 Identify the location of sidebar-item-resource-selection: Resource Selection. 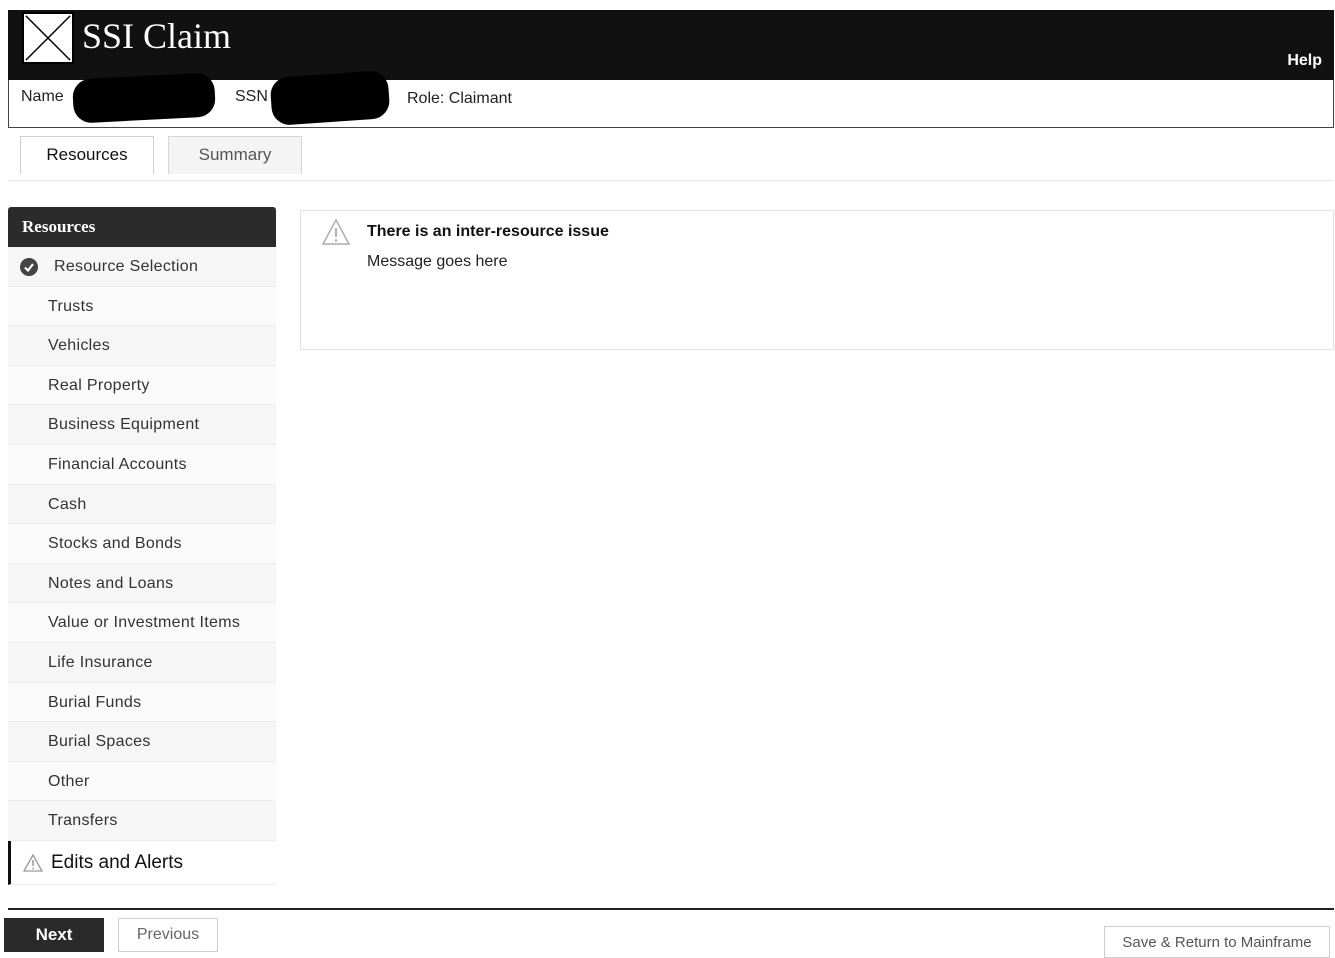
(142, 267).